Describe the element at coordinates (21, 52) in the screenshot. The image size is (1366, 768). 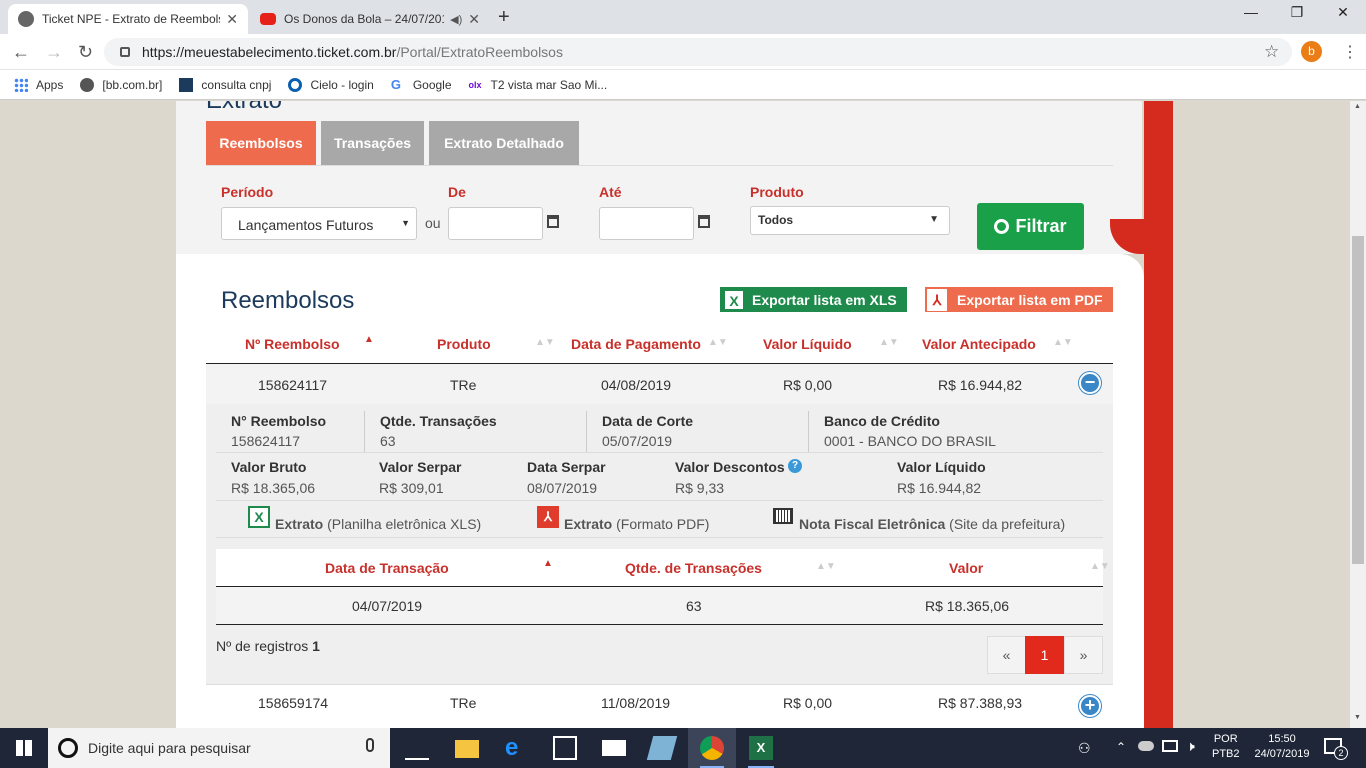
I see `back-button: ←` at that location.